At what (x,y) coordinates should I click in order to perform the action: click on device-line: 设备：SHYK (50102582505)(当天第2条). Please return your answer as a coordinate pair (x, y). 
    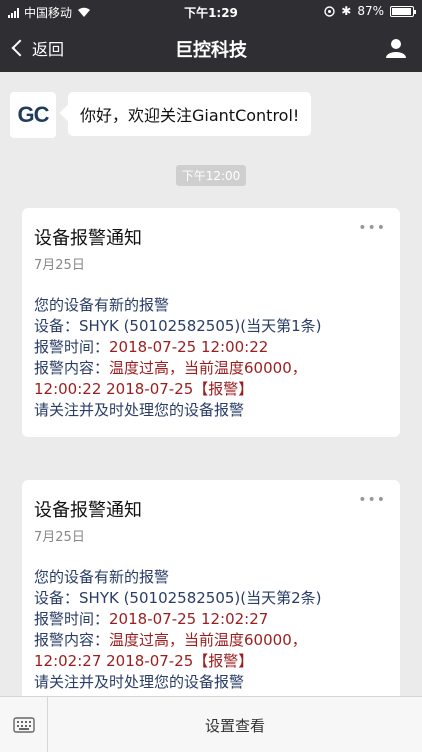
    Looking at the image, I should click on (211, 598).